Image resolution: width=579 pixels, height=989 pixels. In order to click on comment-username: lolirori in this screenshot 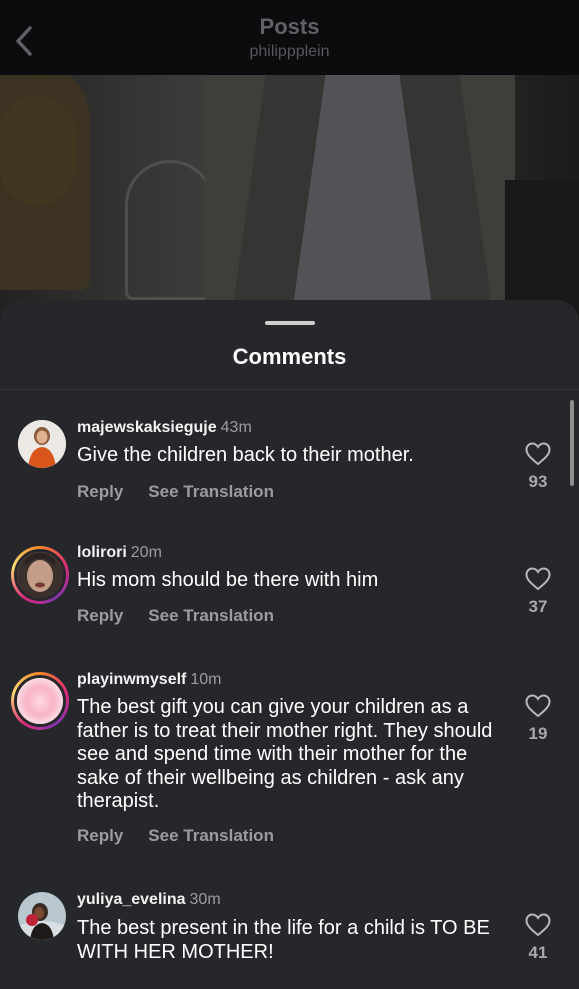, I will do `click(102, 552)`.